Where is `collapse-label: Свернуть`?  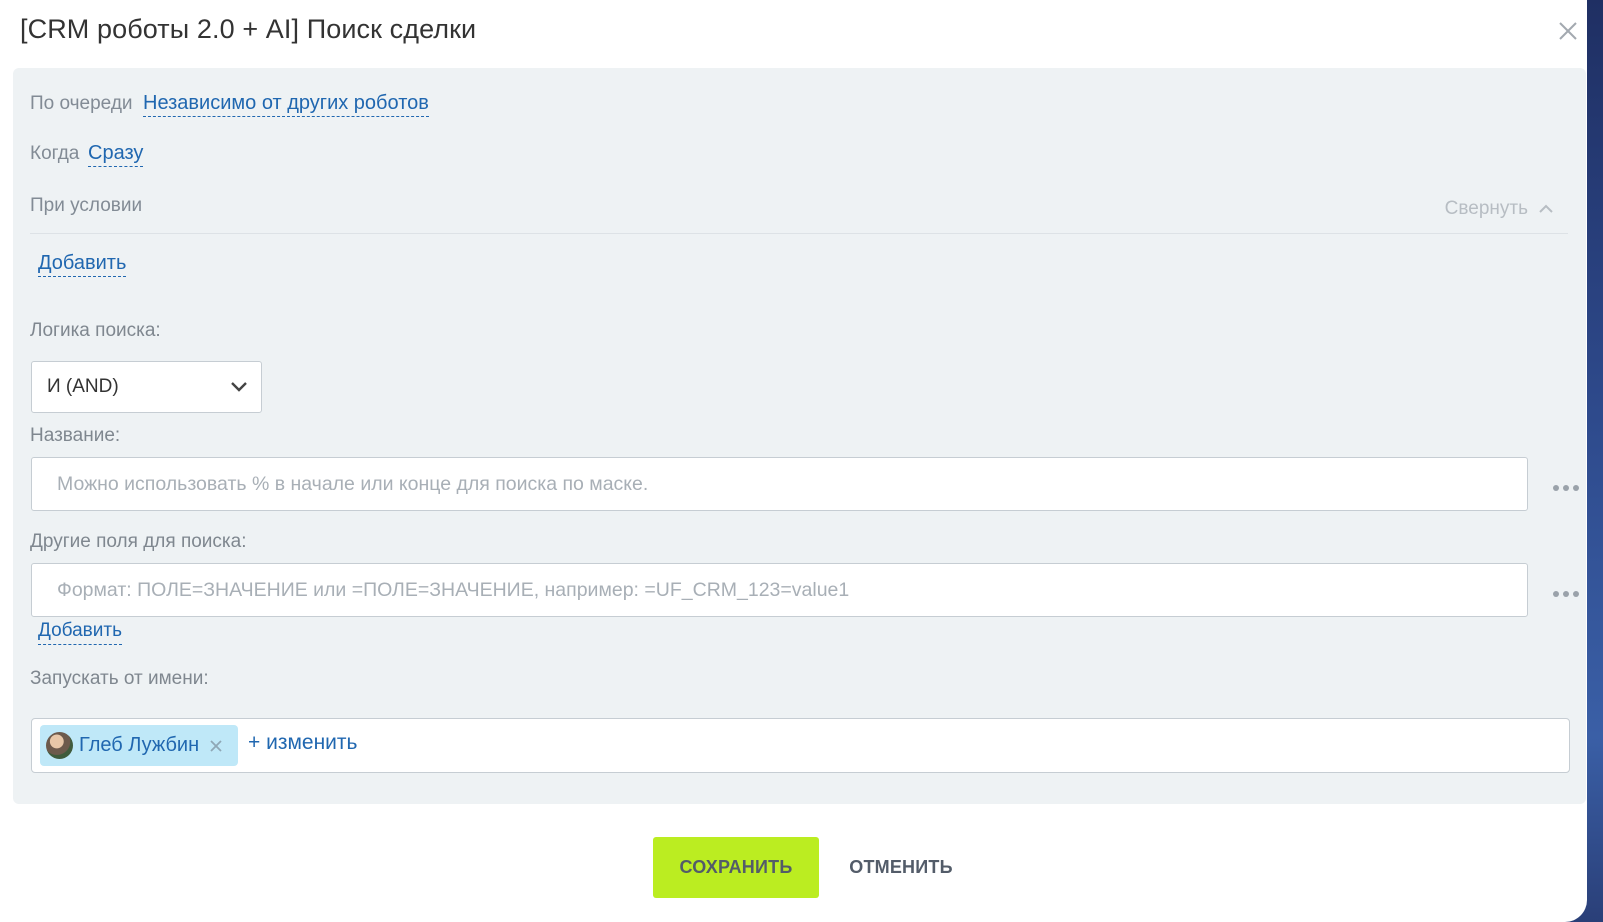 collapse-label: Свернуть is located at coordinates (1486, 208).